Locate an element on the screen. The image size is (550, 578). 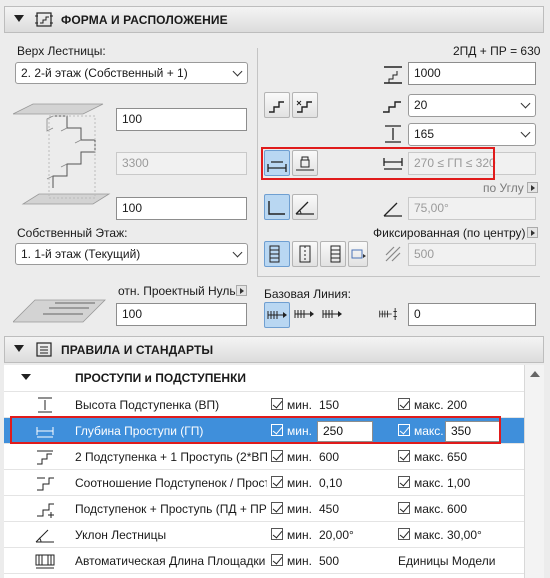
baseline-center-icon is located at coordinates (304, 314).